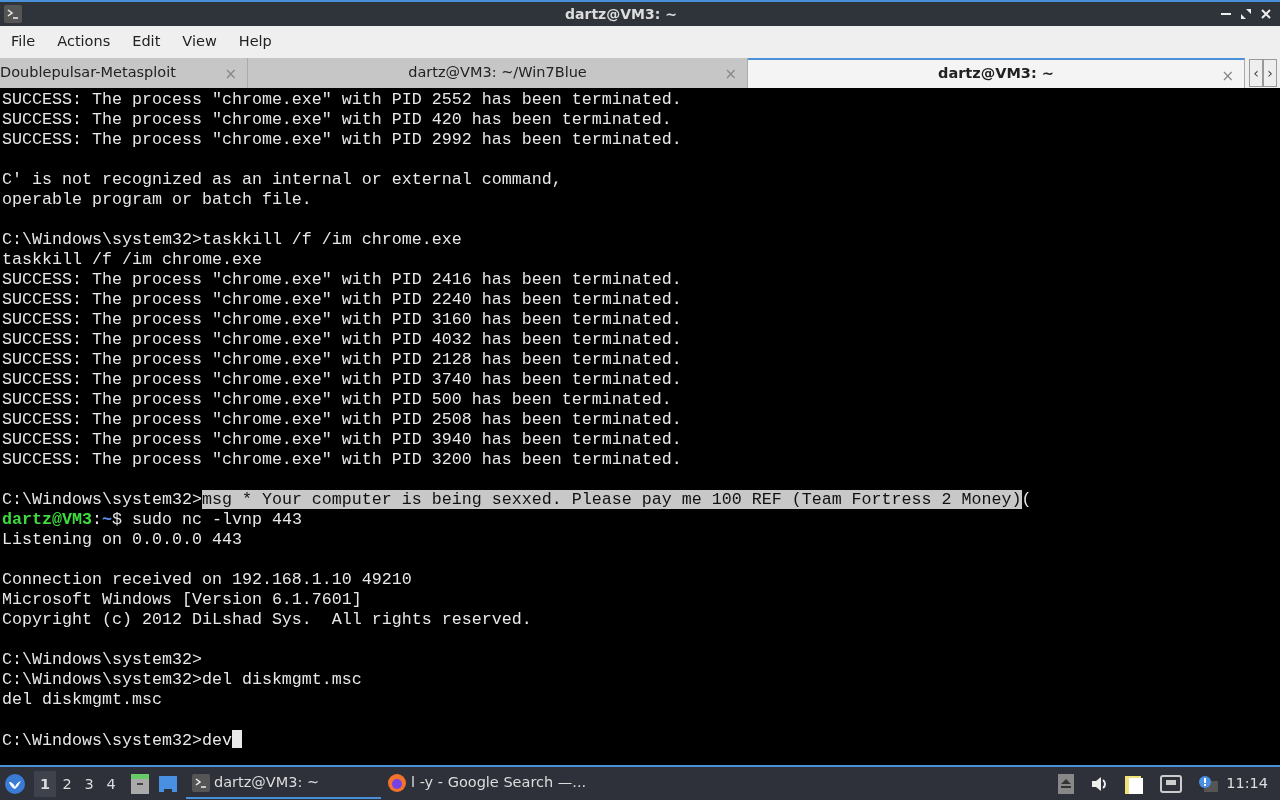  What do you see at coordinates (397, 782) in the screenshot?
I see `browser-icon` at bounding box center [397, 782].